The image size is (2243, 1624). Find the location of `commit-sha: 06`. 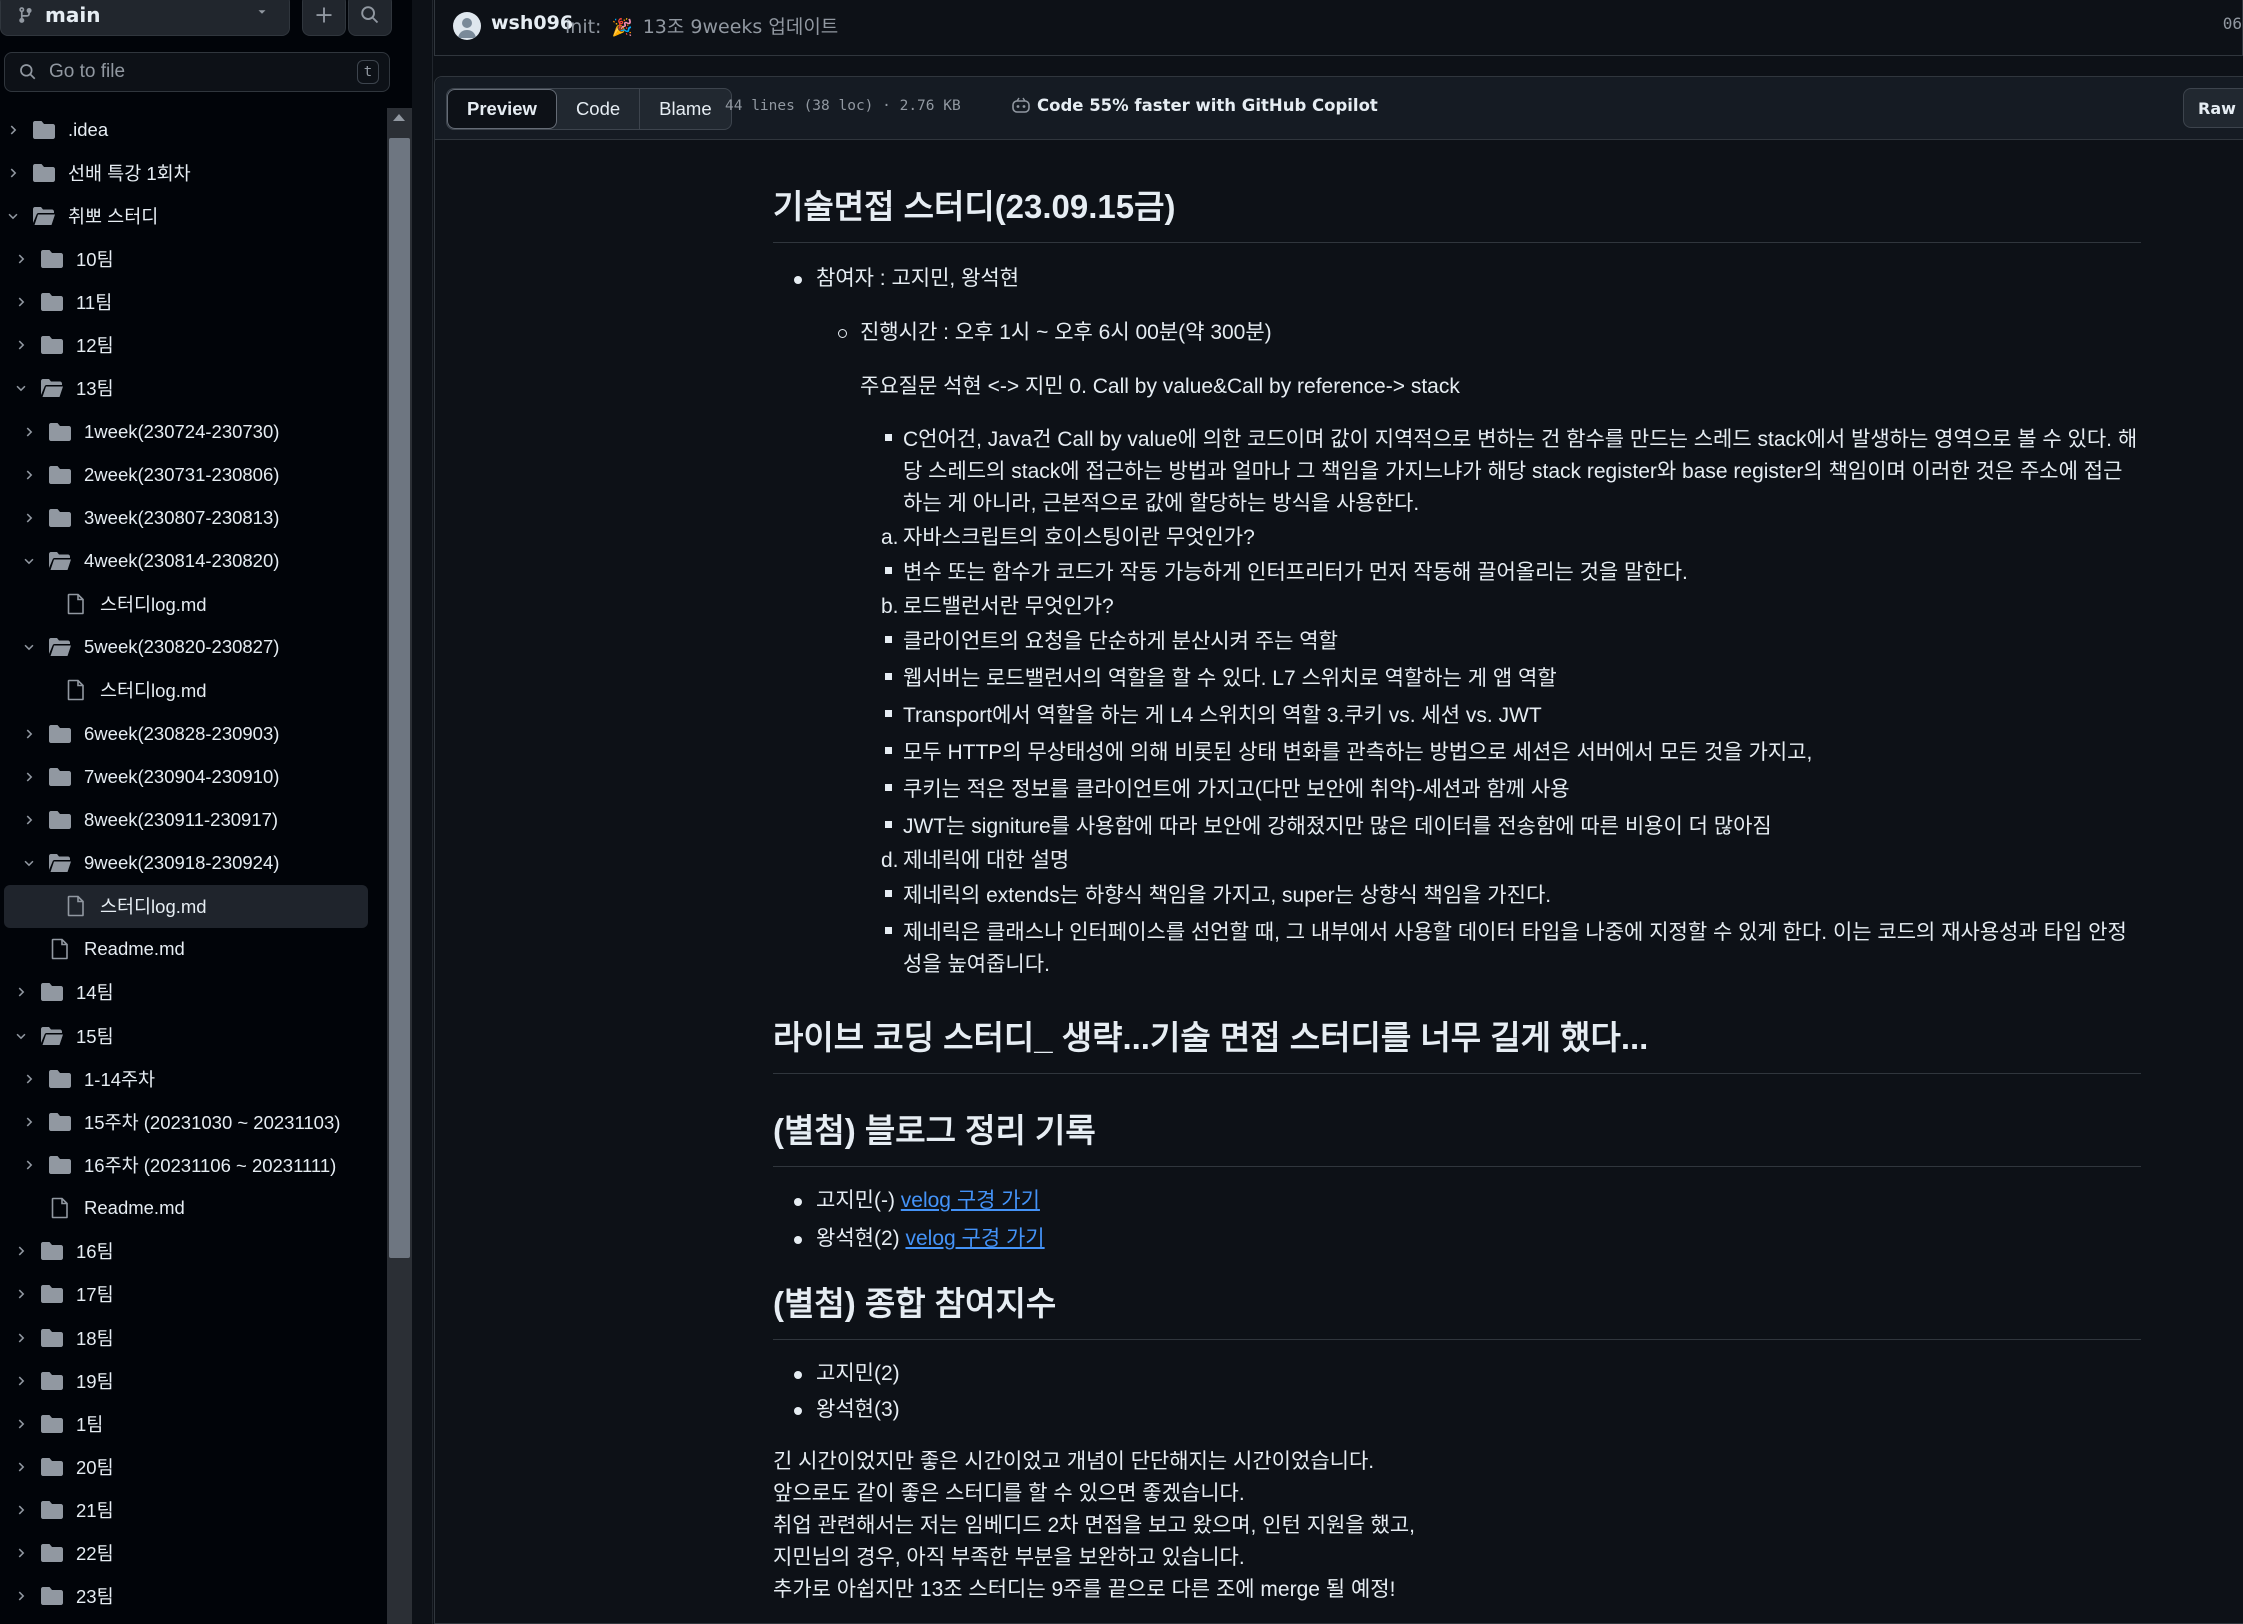

commit-sha: 06 is located at coordinates (2232, 23).